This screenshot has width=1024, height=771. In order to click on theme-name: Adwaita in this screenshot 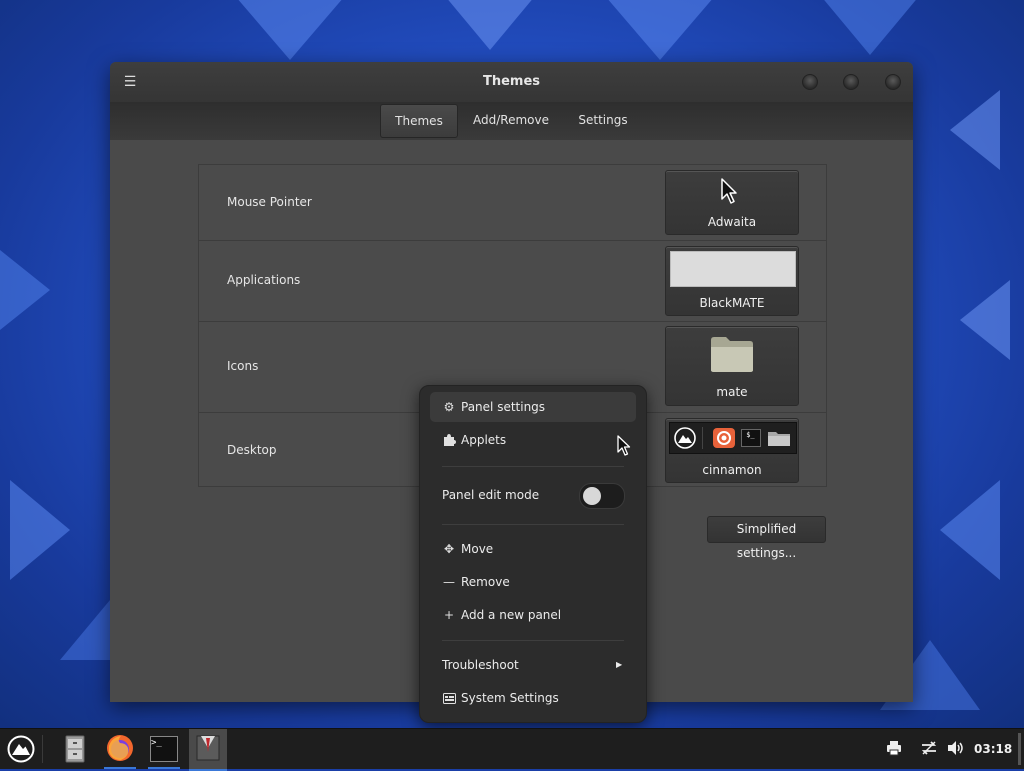, I will do `click(732, 222)`.